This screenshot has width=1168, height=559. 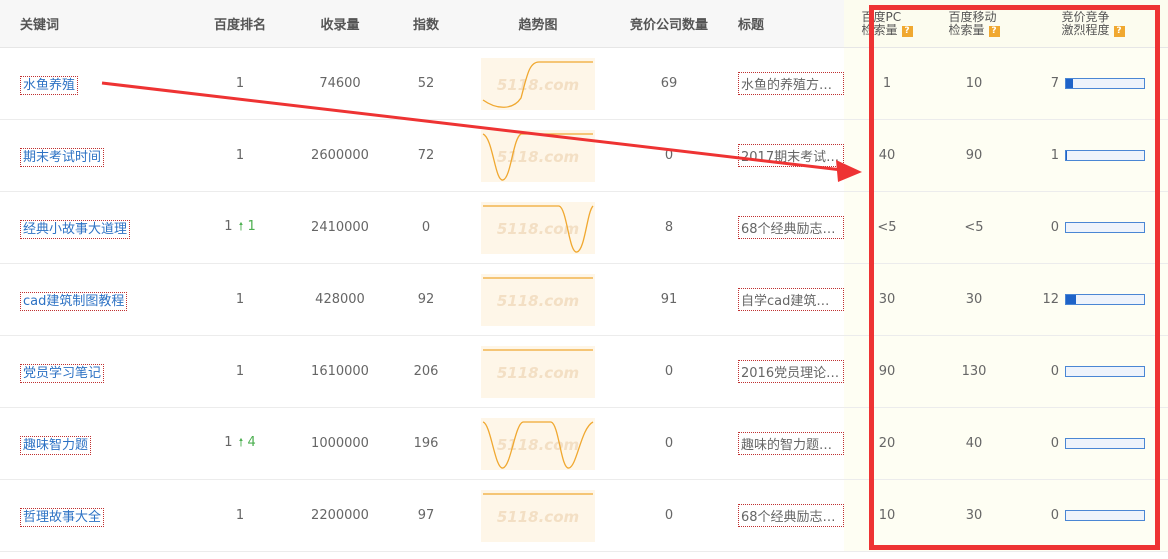 I want to click on keyword-link: 期末考试时间, so click(x=62, y=157).